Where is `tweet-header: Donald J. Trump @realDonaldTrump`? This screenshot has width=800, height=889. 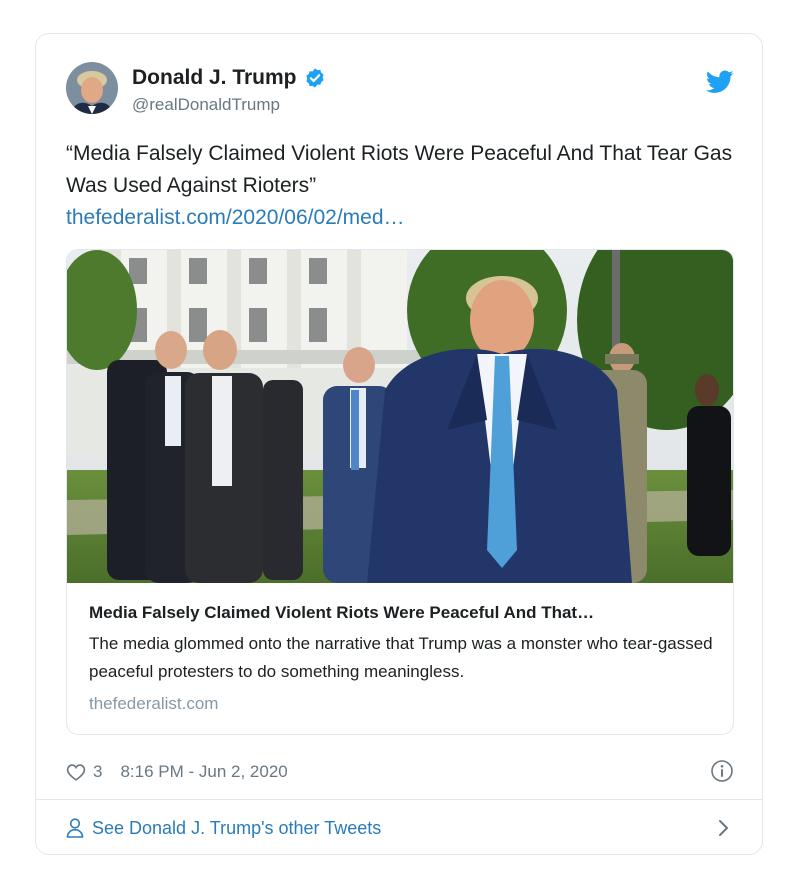
tweet-header: Donald J. Trump @realDonaldTrump is located at coordinates (400, 92).